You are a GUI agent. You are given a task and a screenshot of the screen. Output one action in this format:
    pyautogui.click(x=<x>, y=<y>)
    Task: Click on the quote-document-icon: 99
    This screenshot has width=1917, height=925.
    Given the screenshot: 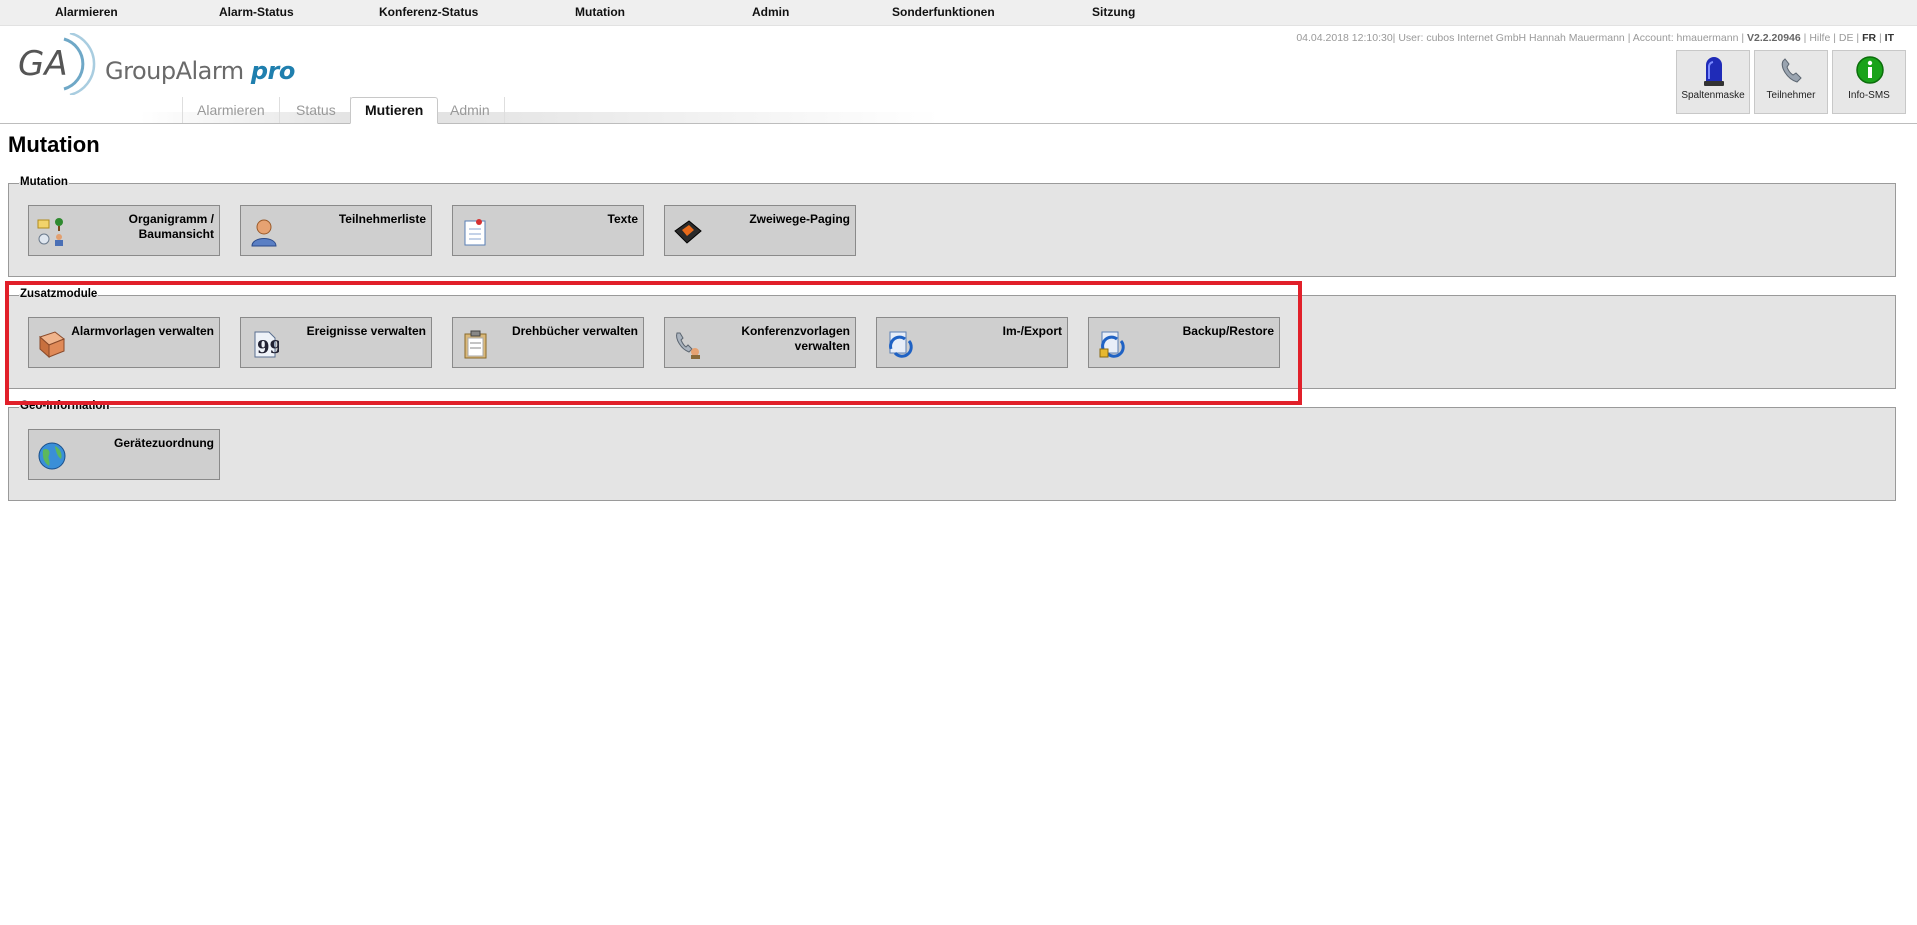 What is the action you would take?
    pyautogui.click(x=266, y=344)
    